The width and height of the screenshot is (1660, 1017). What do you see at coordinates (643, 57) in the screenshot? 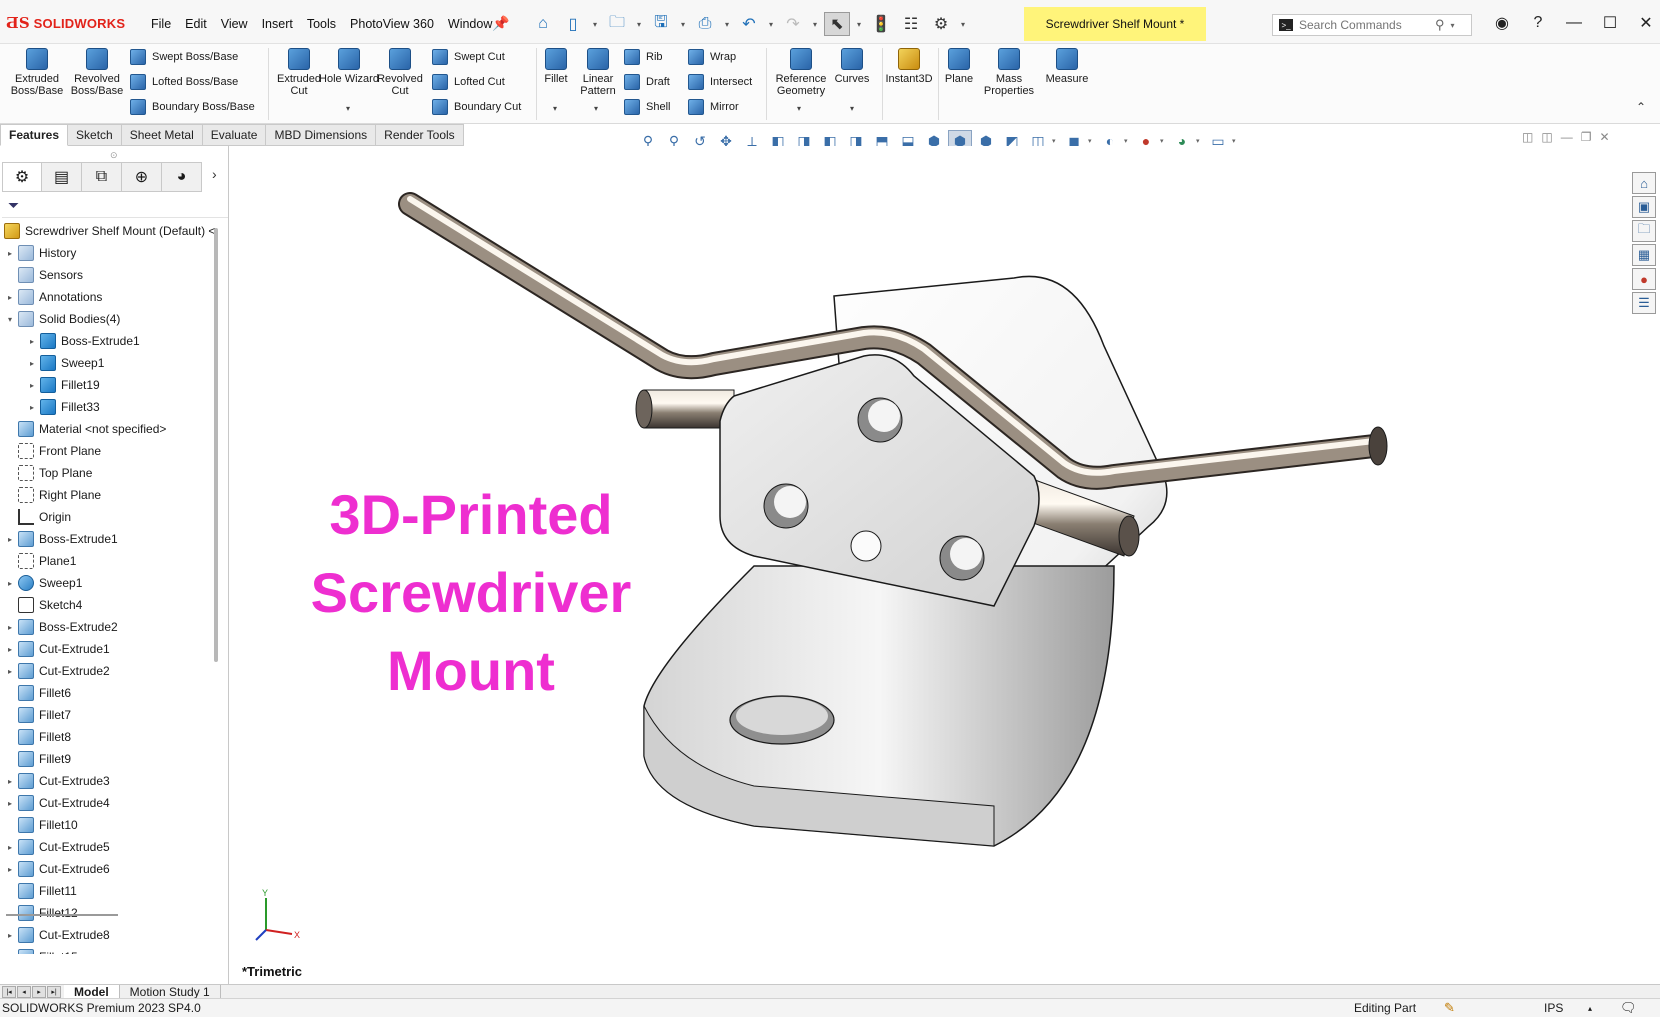
I see `rib-button: Rib` at bounding box center [643, 57].